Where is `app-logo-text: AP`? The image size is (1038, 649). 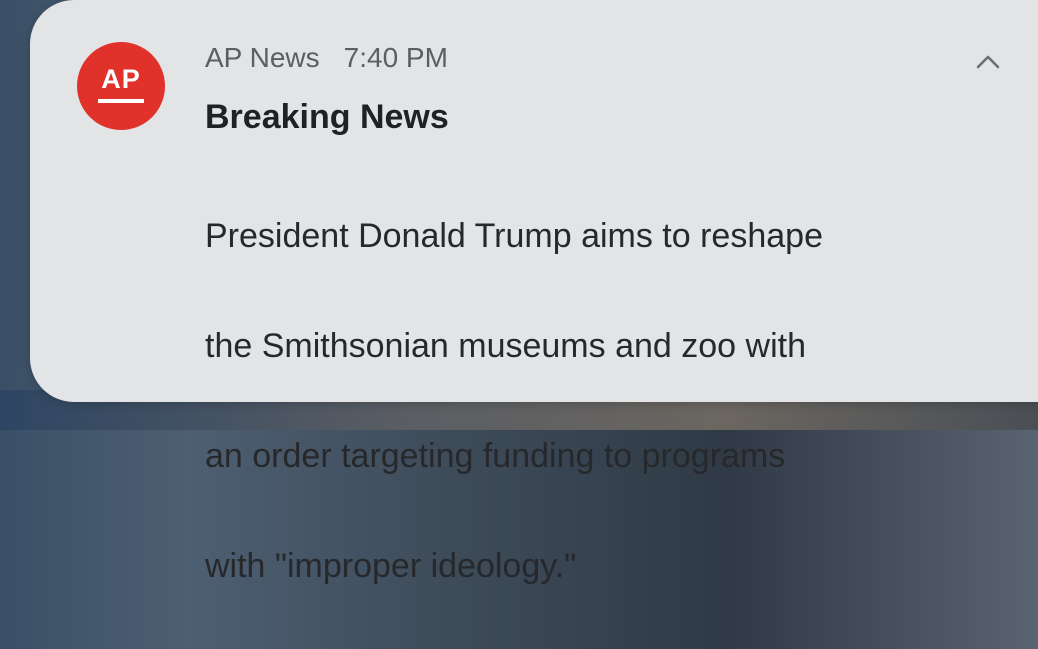
app-logo-text: AP is located at coordinates (121, 78).